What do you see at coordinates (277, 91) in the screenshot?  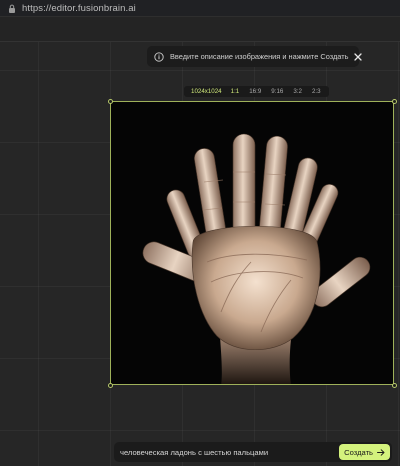 I see `ratio-option-9-16: 9:16` at bounding box center [277, 91].